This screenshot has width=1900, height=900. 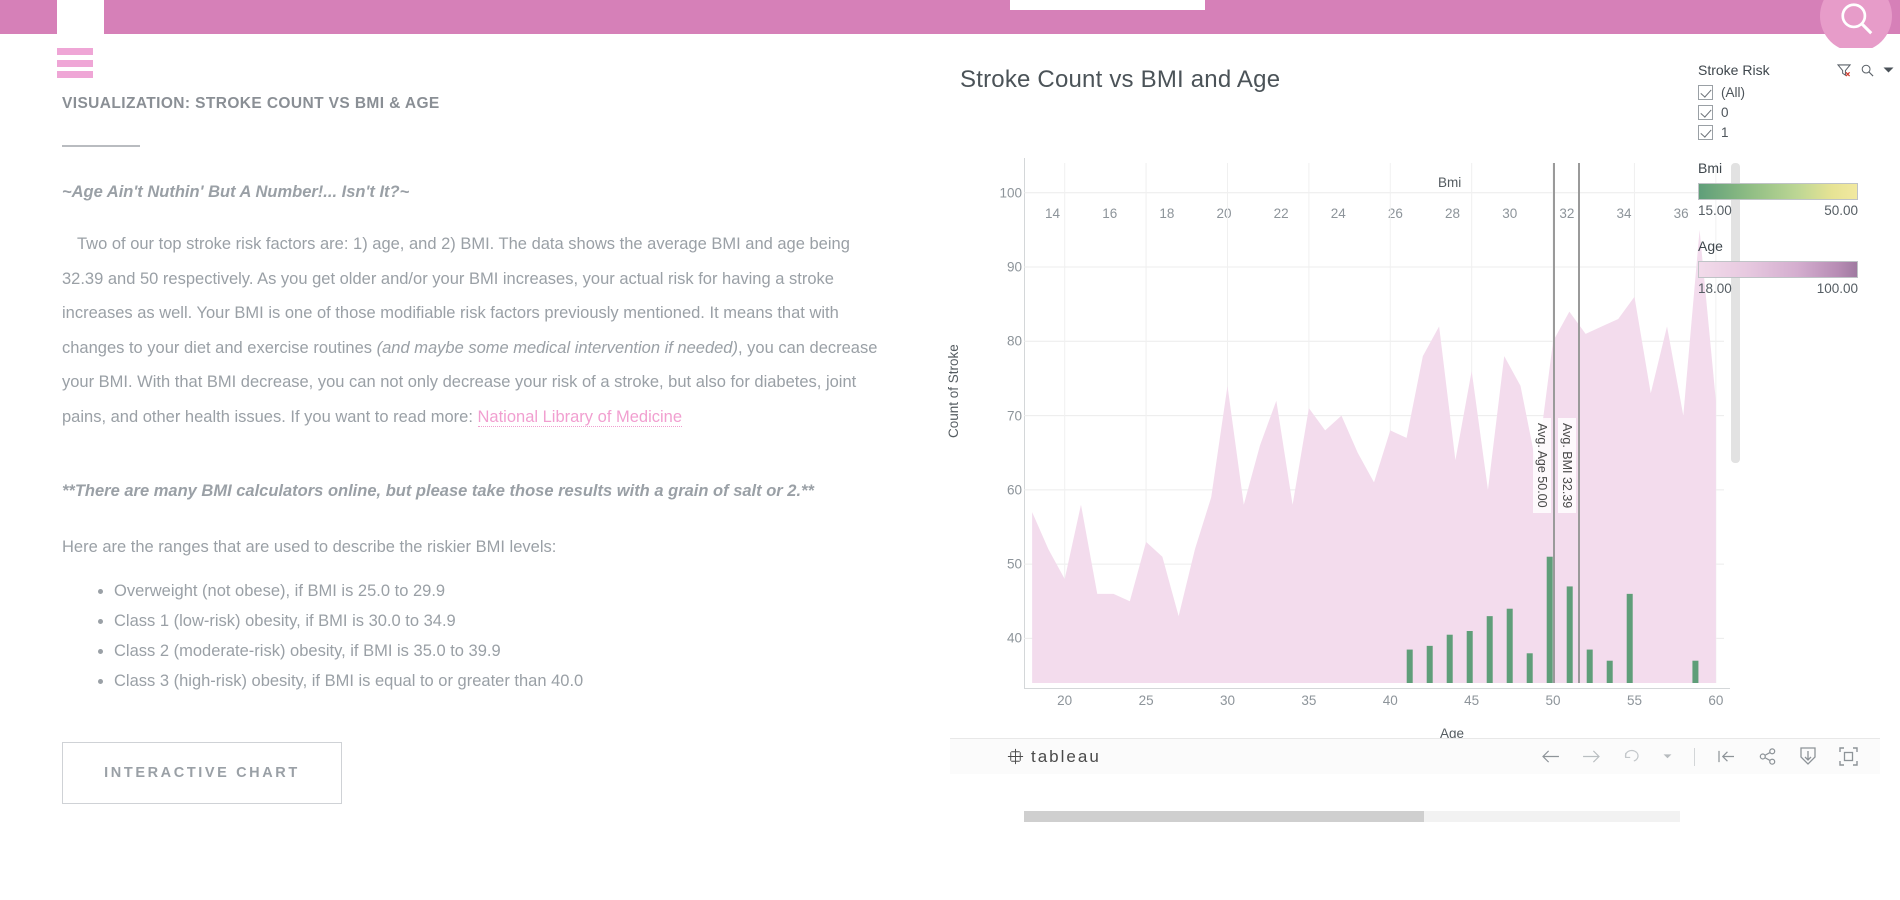 I want to click on y-tick-label: 50, so click(x=1014, y=564).